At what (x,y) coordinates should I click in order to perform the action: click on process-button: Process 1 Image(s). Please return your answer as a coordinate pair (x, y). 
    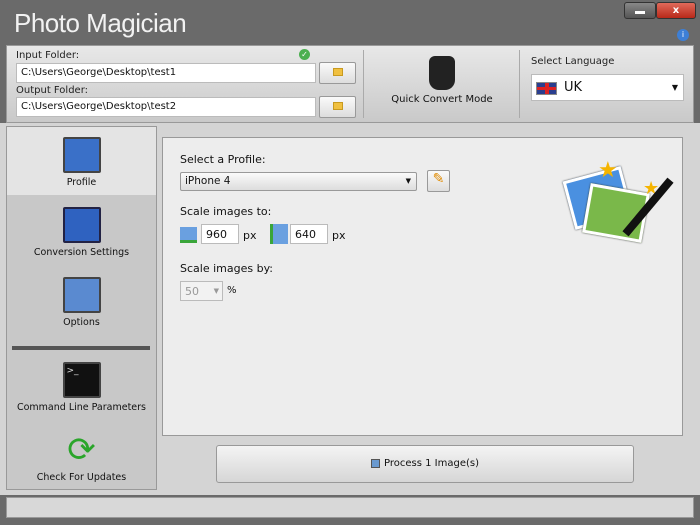
    Looking at the image, I should click on (425, 464).